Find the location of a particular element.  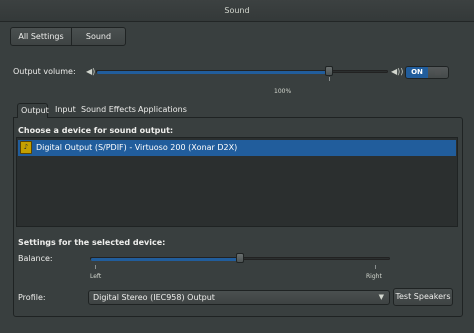

profile-combo: Digital Stereo (IEC958) Output ▼ is located at coordinates (239, 297).